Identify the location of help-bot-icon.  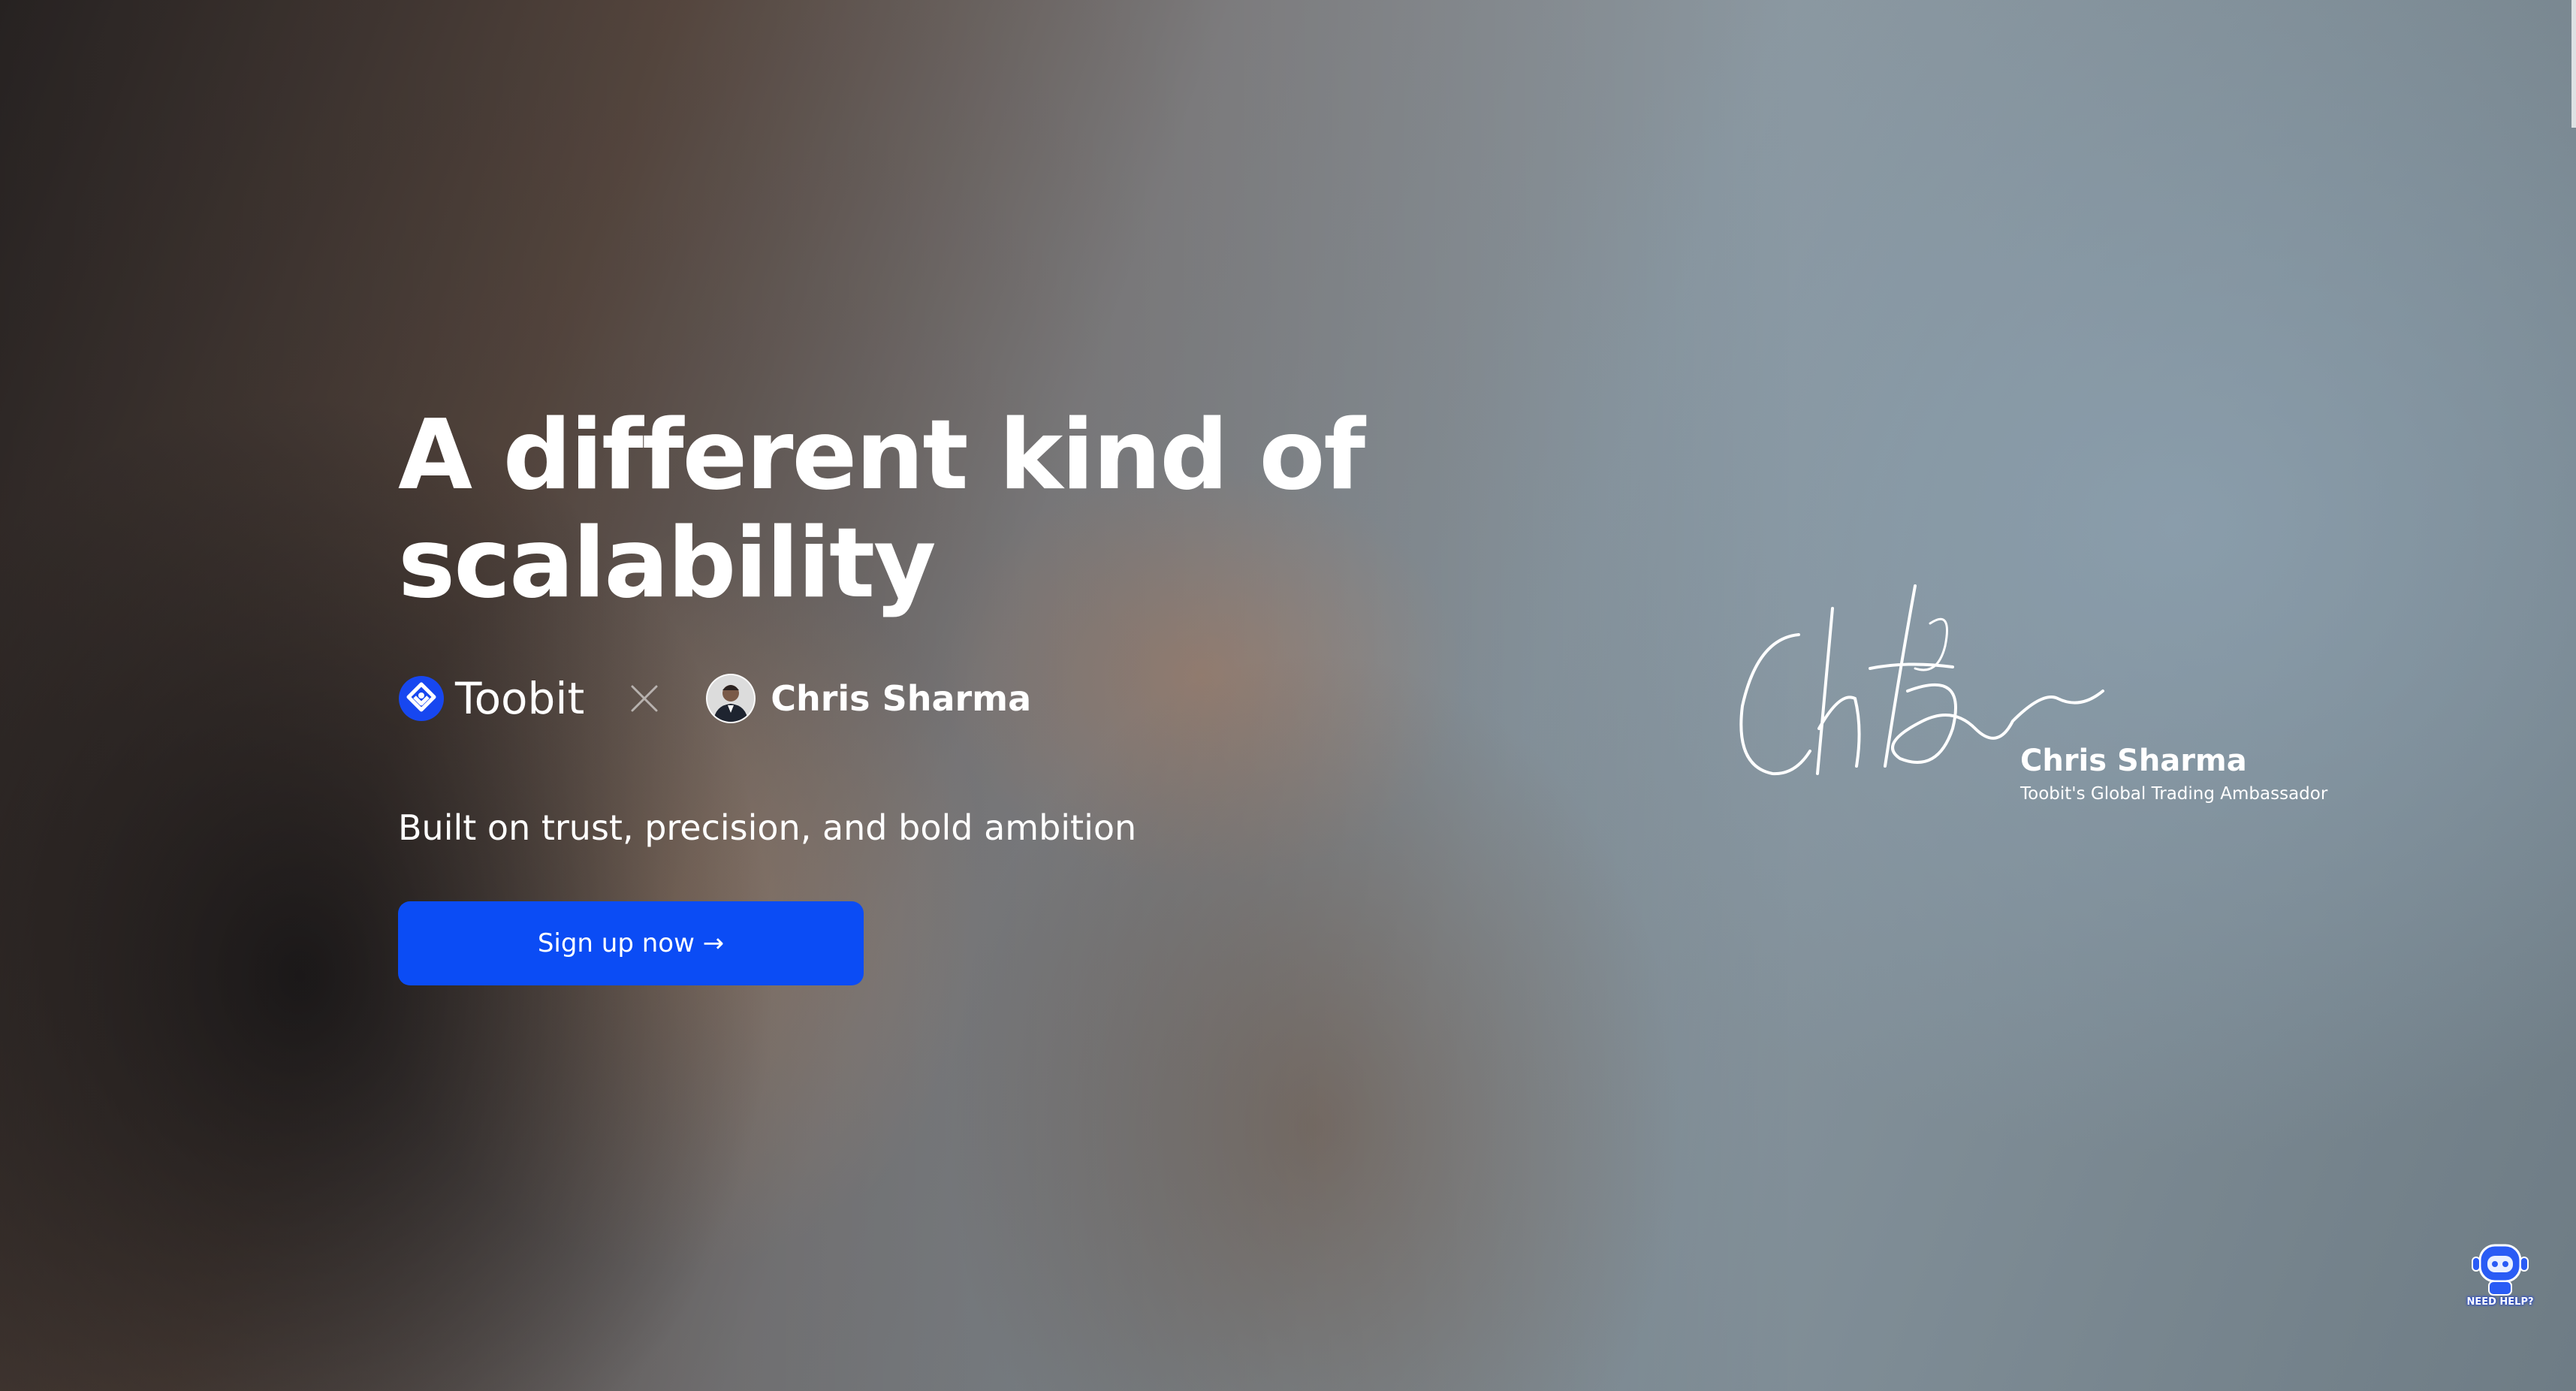
(2501, 1270).